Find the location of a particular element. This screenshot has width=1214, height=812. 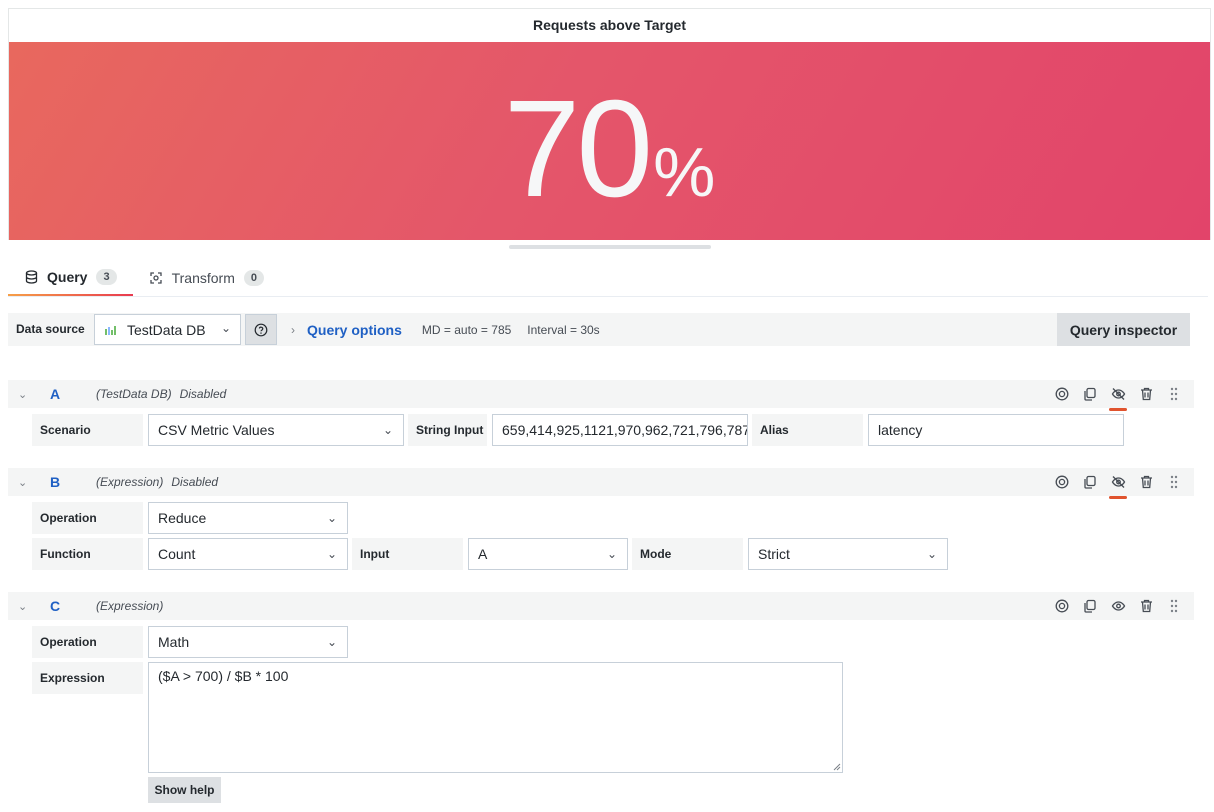

expression-value: ($A > 700) / $B * 100 is located at coordinates (223, 676).